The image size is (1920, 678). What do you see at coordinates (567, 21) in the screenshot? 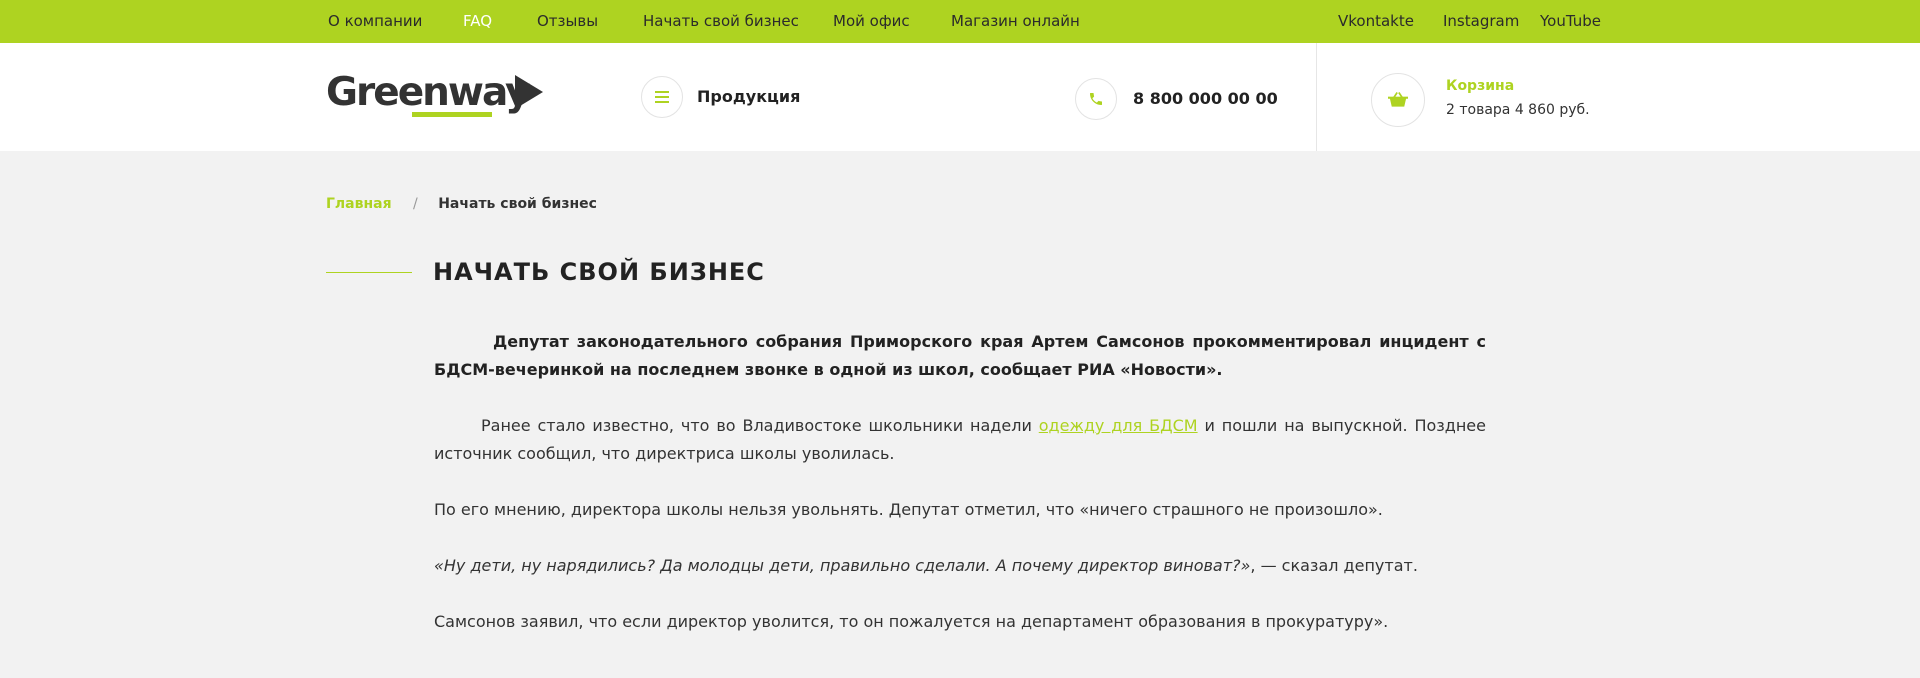
I see `nav-link-reviews: Отзывы` at bounding box center [567, 21].